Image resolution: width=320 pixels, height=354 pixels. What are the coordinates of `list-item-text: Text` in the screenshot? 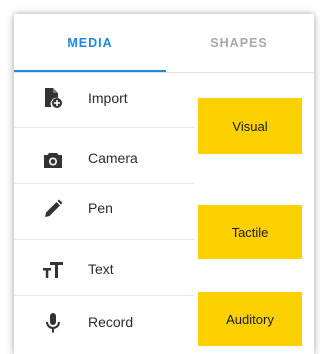 It's located at (104, 268).